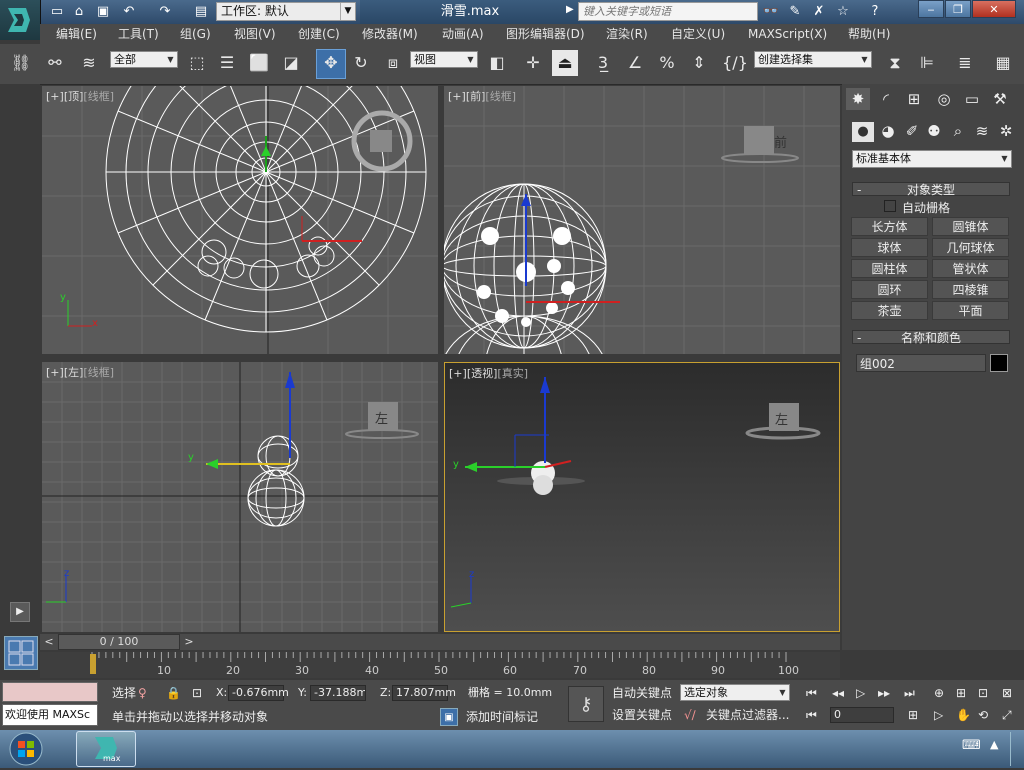 The image size is (1024, 770). What do you see at coordinates (291, 63) in the screenshot?
I see `window-crossing-icon: ◪` at bounding box center [291, 63].